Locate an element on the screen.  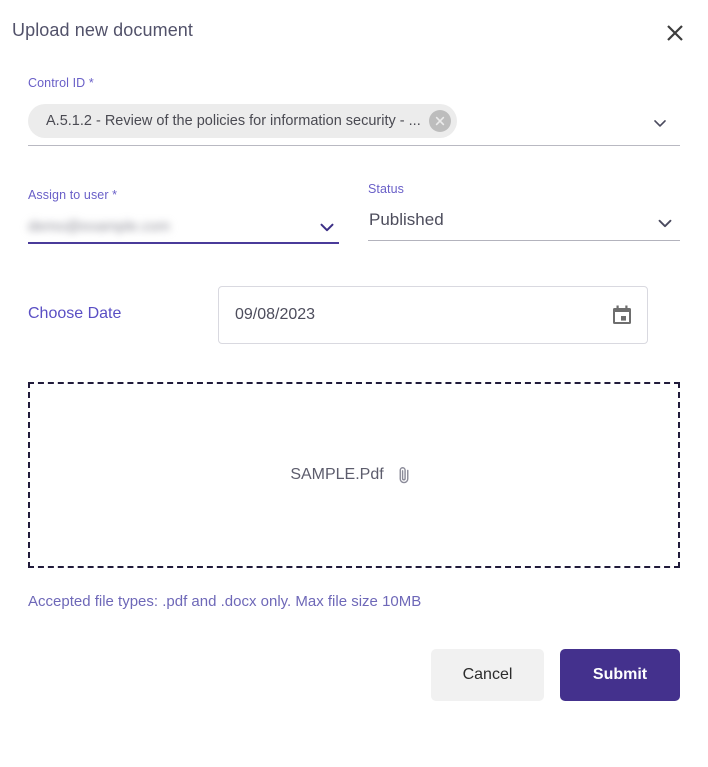
uploaded-file-name: SAMPLE.Pdf is located at coordinates (337, 474).